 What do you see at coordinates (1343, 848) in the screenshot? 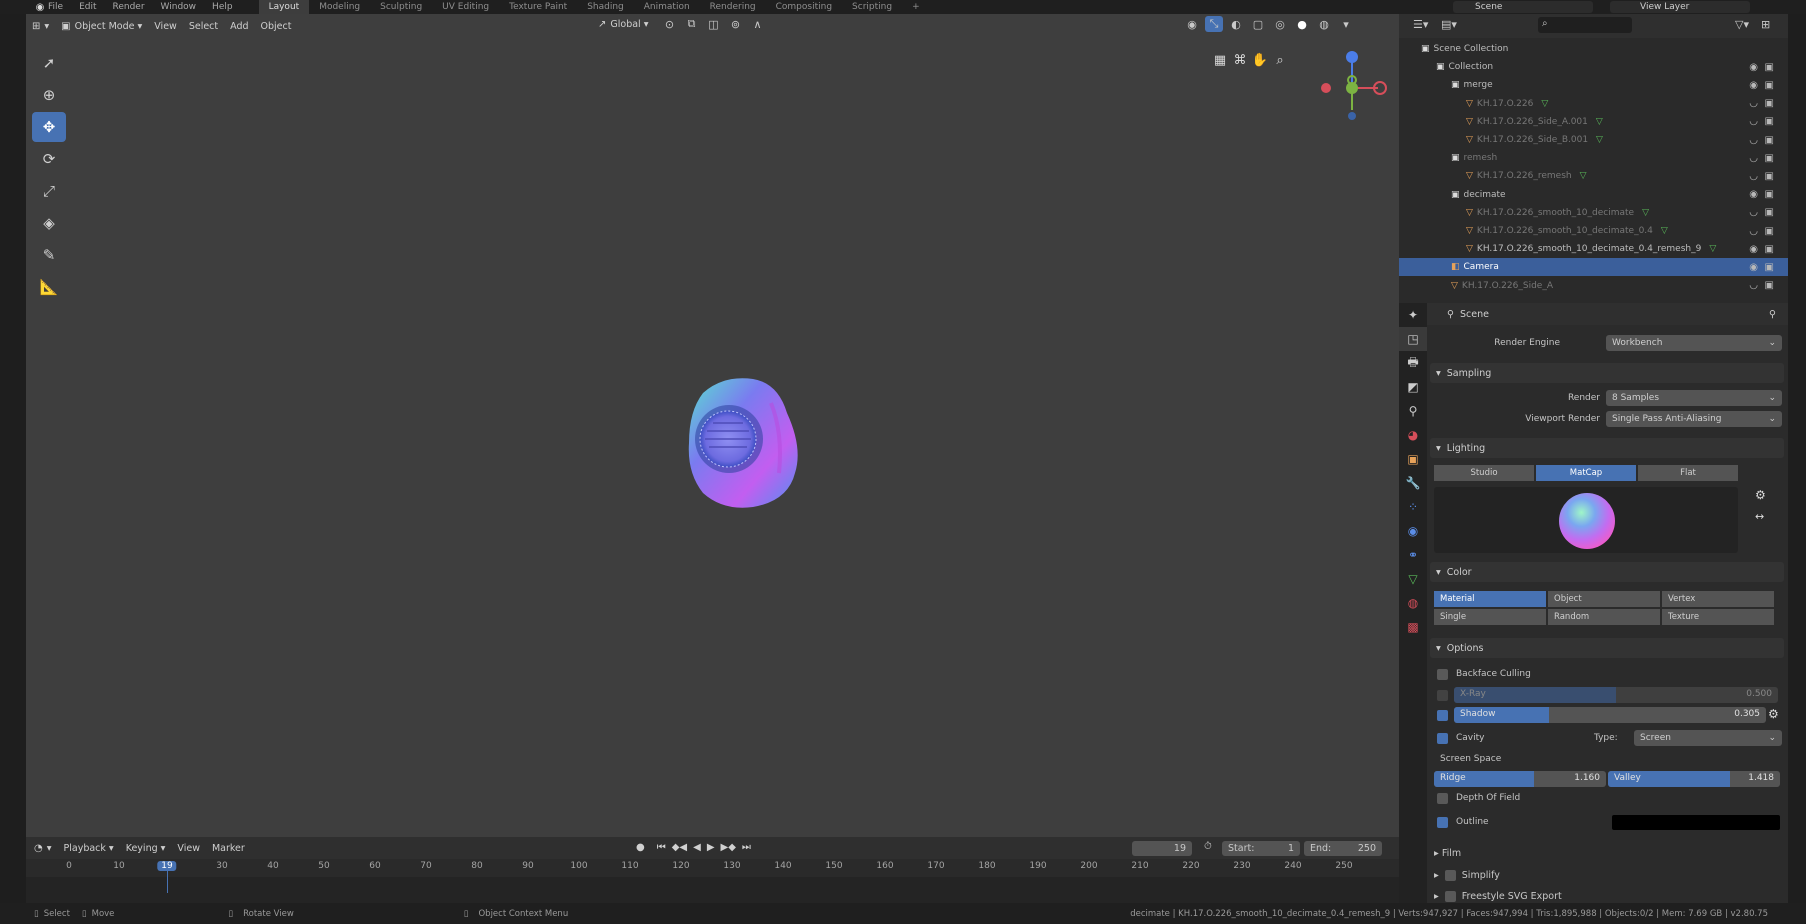
I see `end-frame-field: End: 250` at bounding box center [1343, 848].